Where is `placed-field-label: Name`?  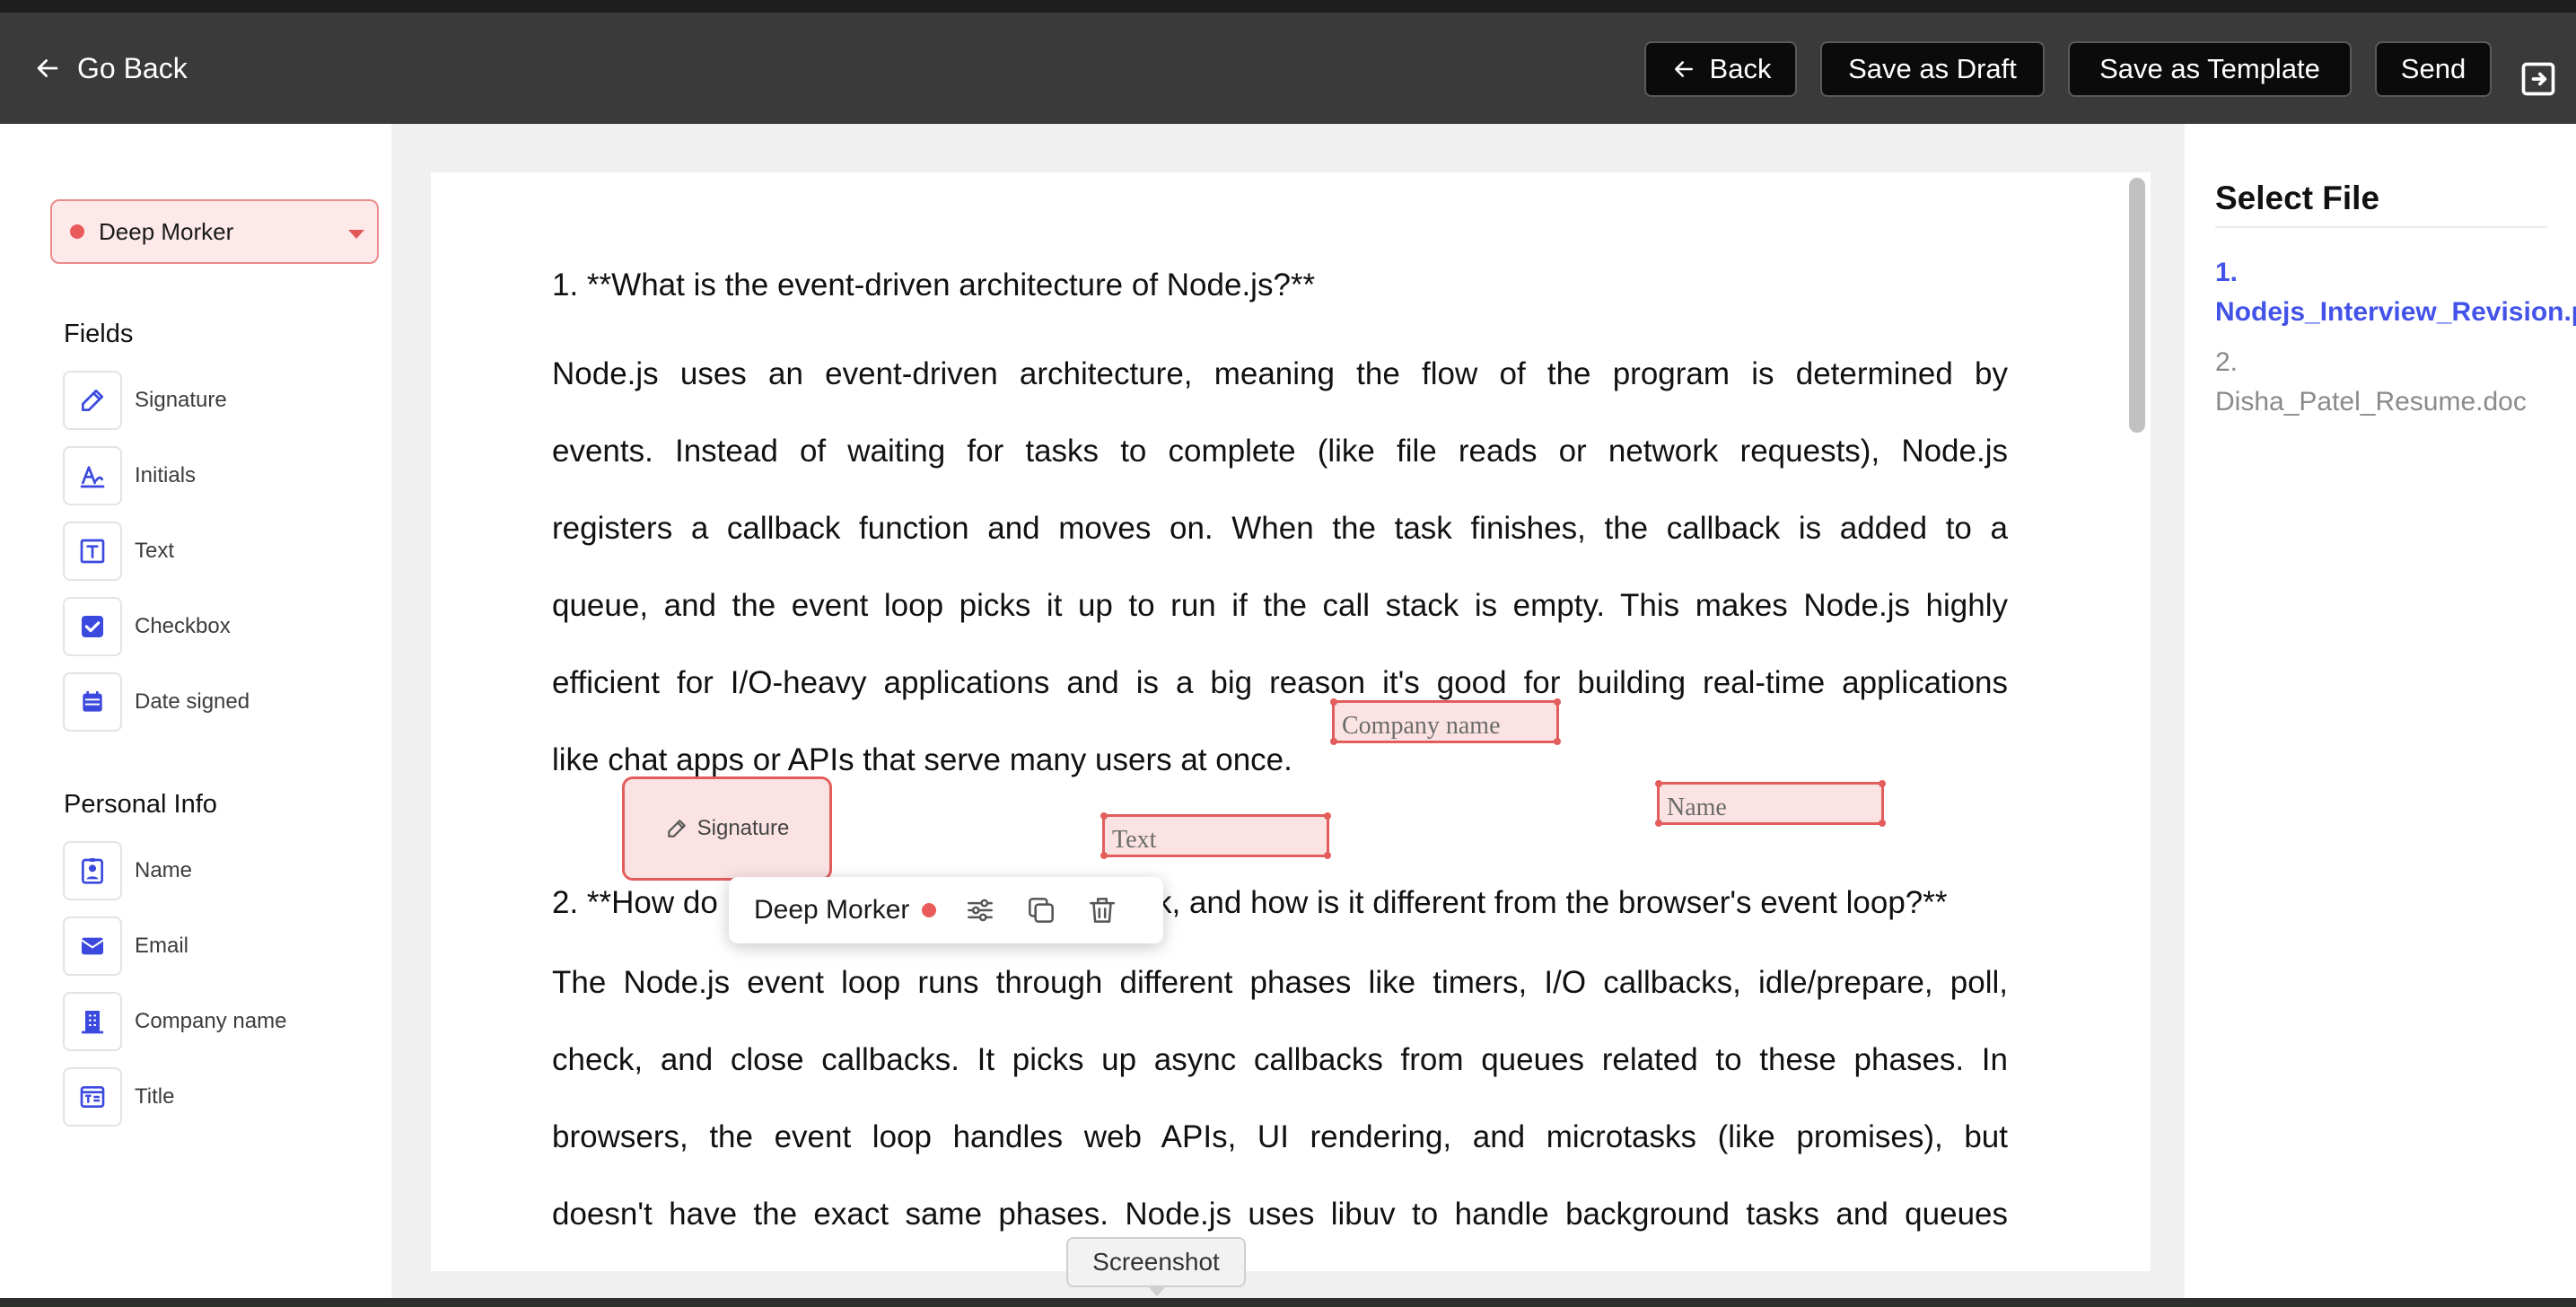 placed-field-label: Name is located at coordinates (1697, 807).